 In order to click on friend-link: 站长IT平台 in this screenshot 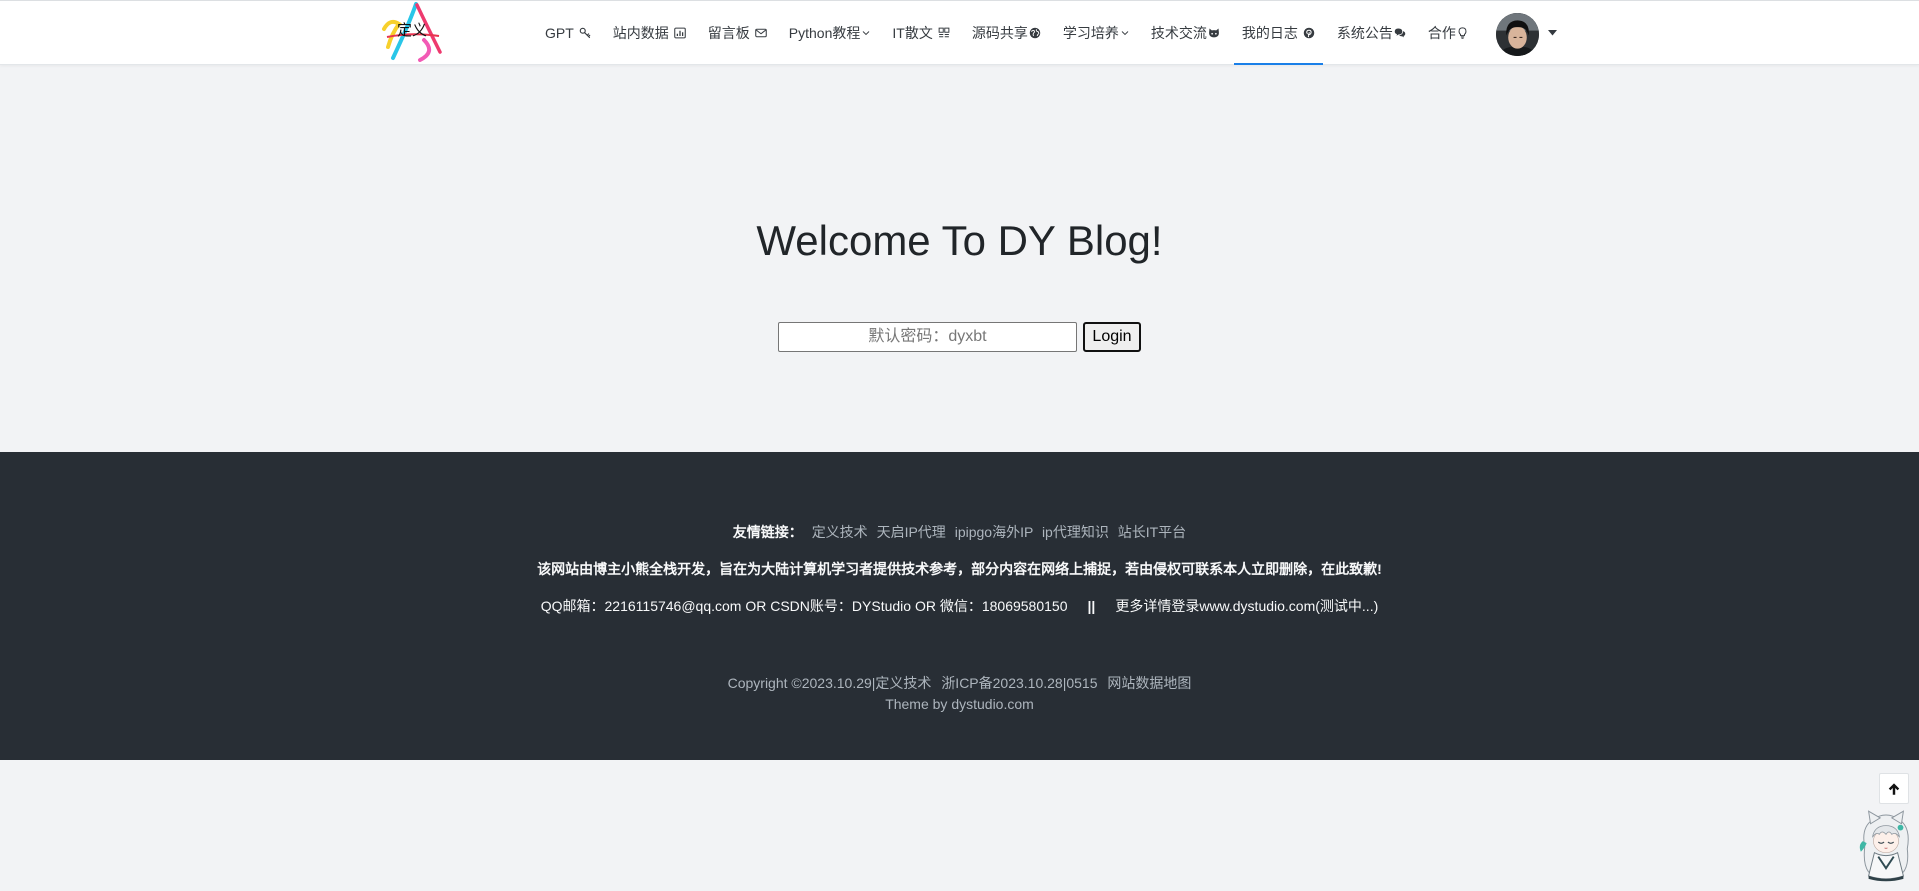, I will do `click(1152, 532)`.